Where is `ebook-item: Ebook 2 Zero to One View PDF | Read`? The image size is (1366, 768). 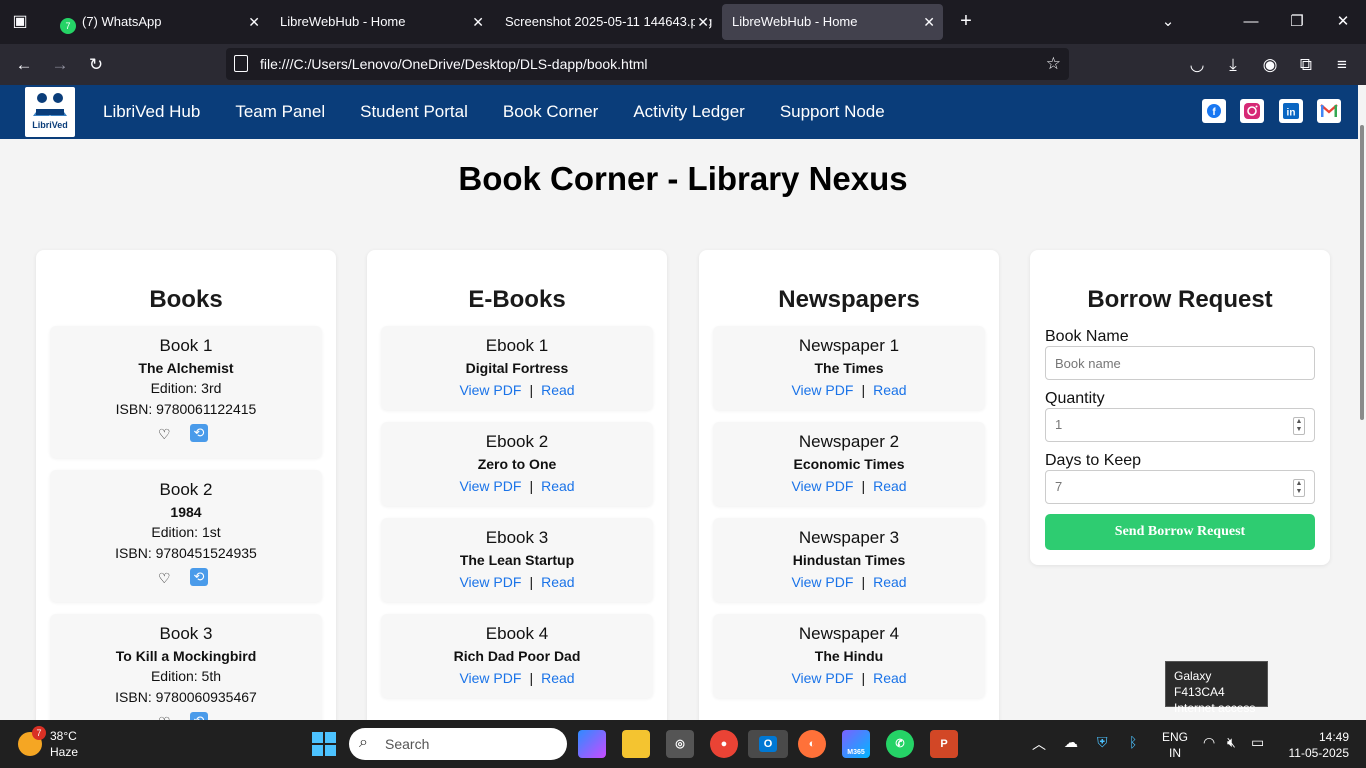 ebook-item: Ebook 2 Zero to One View PDF | Read is located at coordinates (517, 464).